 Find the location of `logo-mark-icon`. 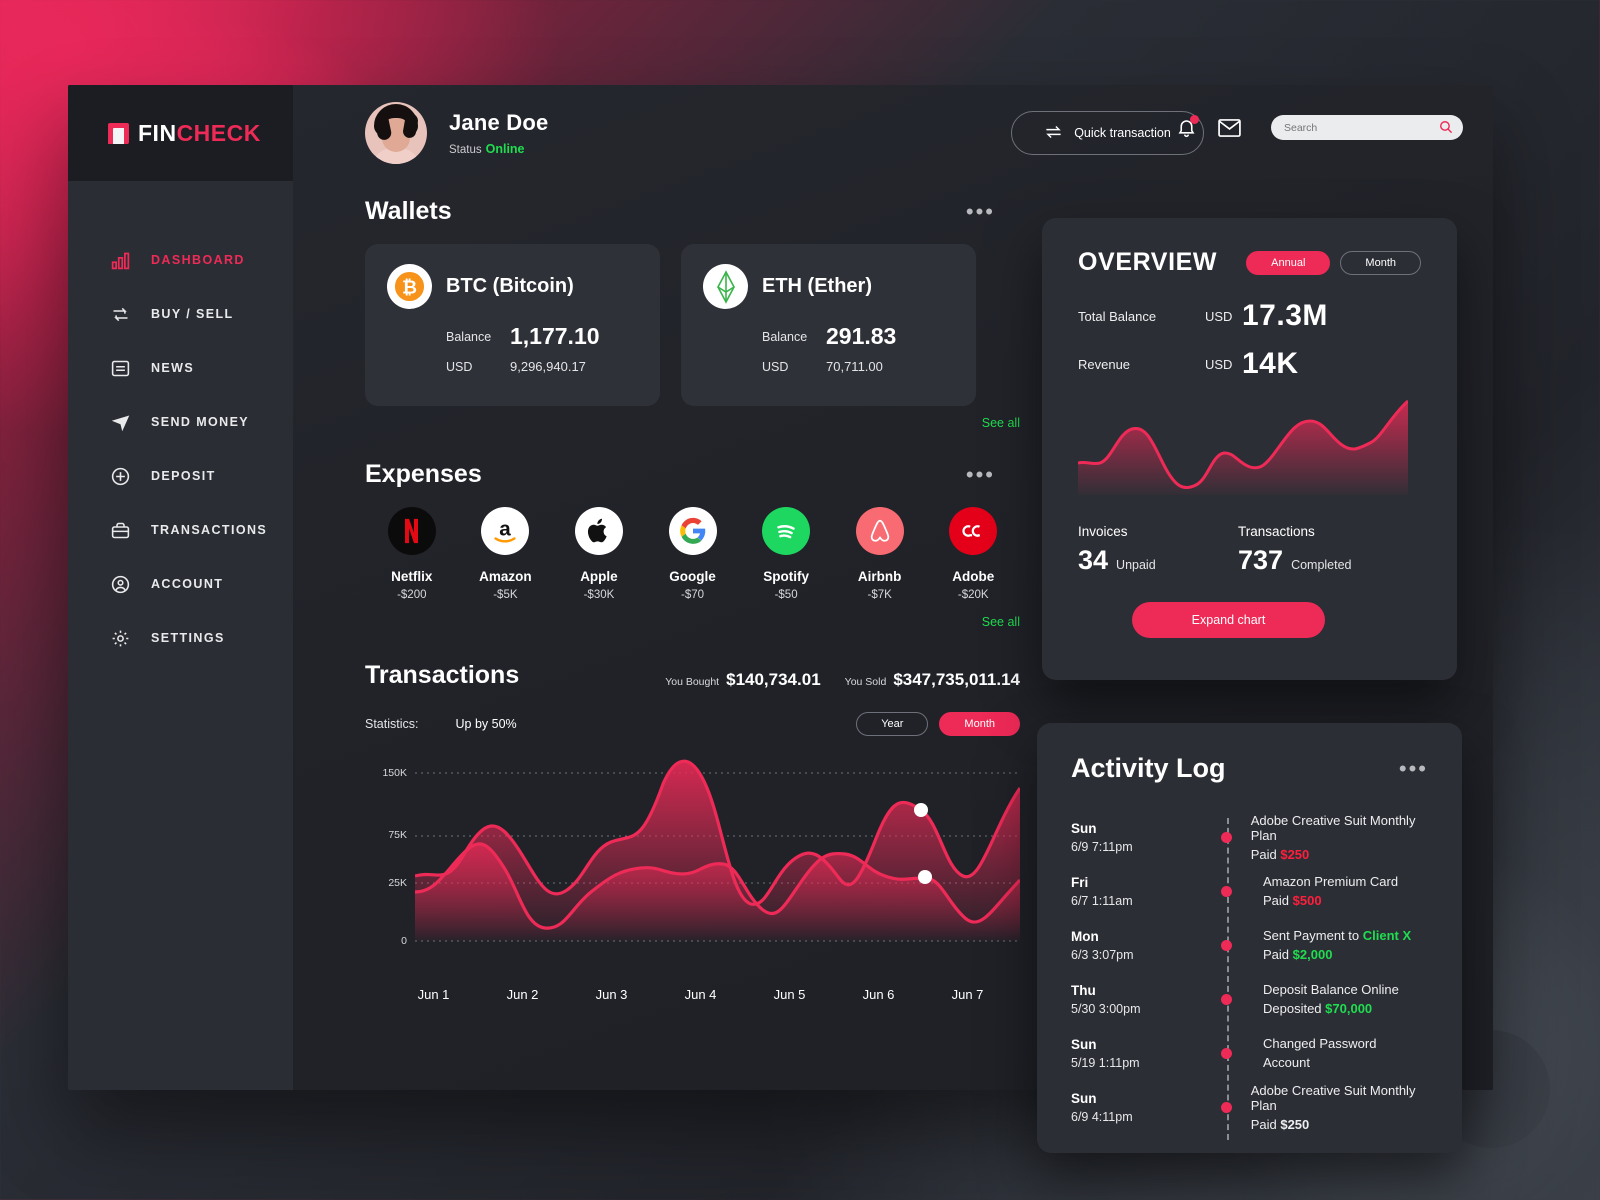

logo-mark-icon is located at coordinates (118, 133).